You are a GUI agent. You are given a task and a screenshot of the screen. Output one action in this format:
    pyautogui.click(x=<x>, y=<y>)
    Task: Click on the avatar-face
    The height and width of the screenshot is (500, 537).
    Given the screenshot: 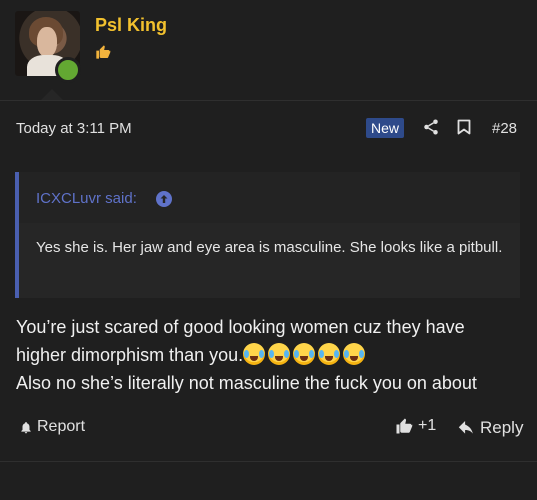 What is the action you would take?
    pyautogui.click(x=47, y=42)
    